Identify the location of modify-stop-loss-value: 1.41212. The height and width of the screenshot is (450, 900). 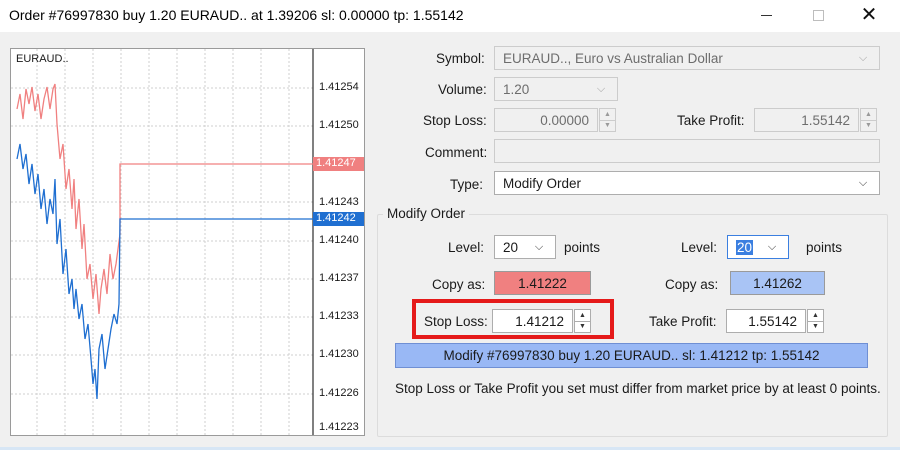
(539, 321).